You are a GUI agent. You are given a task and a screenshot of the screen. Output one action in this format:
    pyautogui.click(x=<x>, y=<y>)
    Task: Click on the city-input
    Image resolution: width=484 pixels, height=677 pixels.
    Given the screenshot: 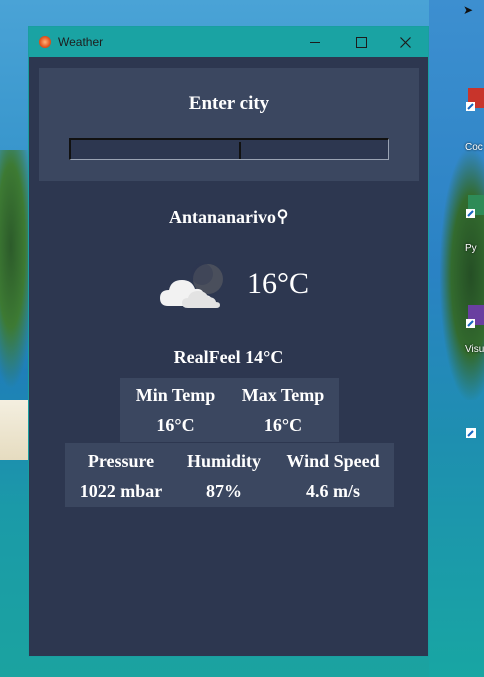 What is the action you would take?
    pyautogui.click(x=229, y=149)
    